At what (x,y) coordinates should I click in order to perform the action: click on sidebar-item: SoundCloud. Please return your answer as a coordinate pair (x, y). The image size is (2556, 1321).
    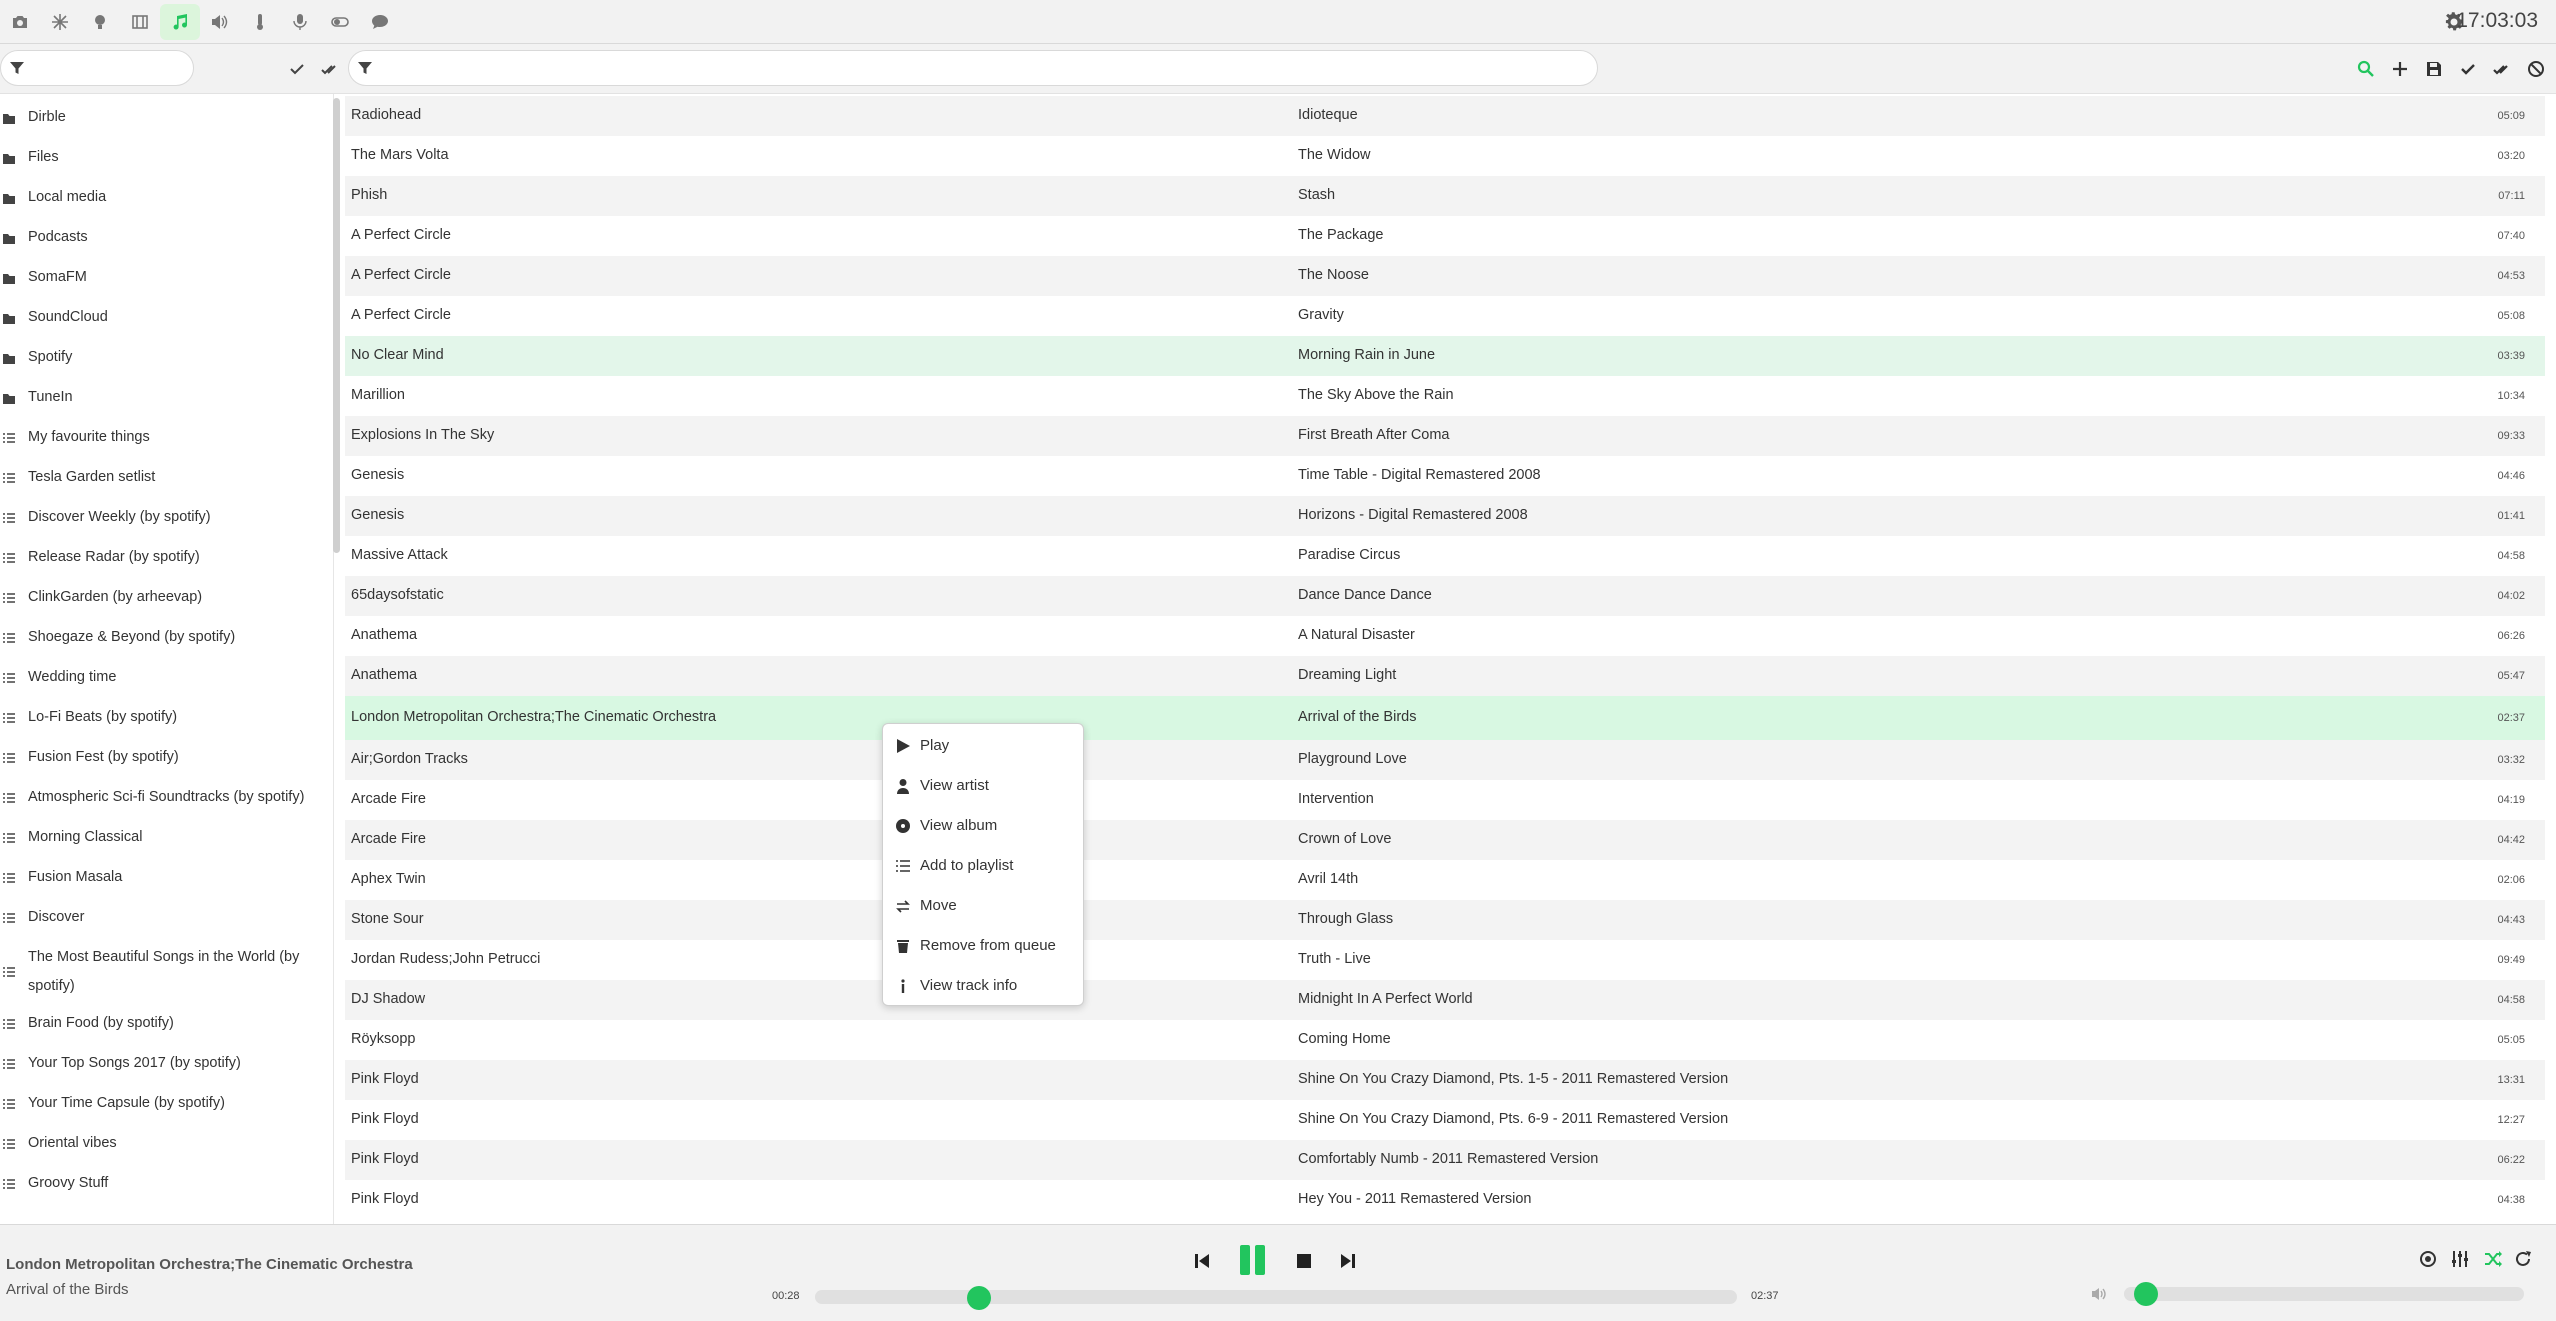
    Looking at the image, I should click on (160, 318).